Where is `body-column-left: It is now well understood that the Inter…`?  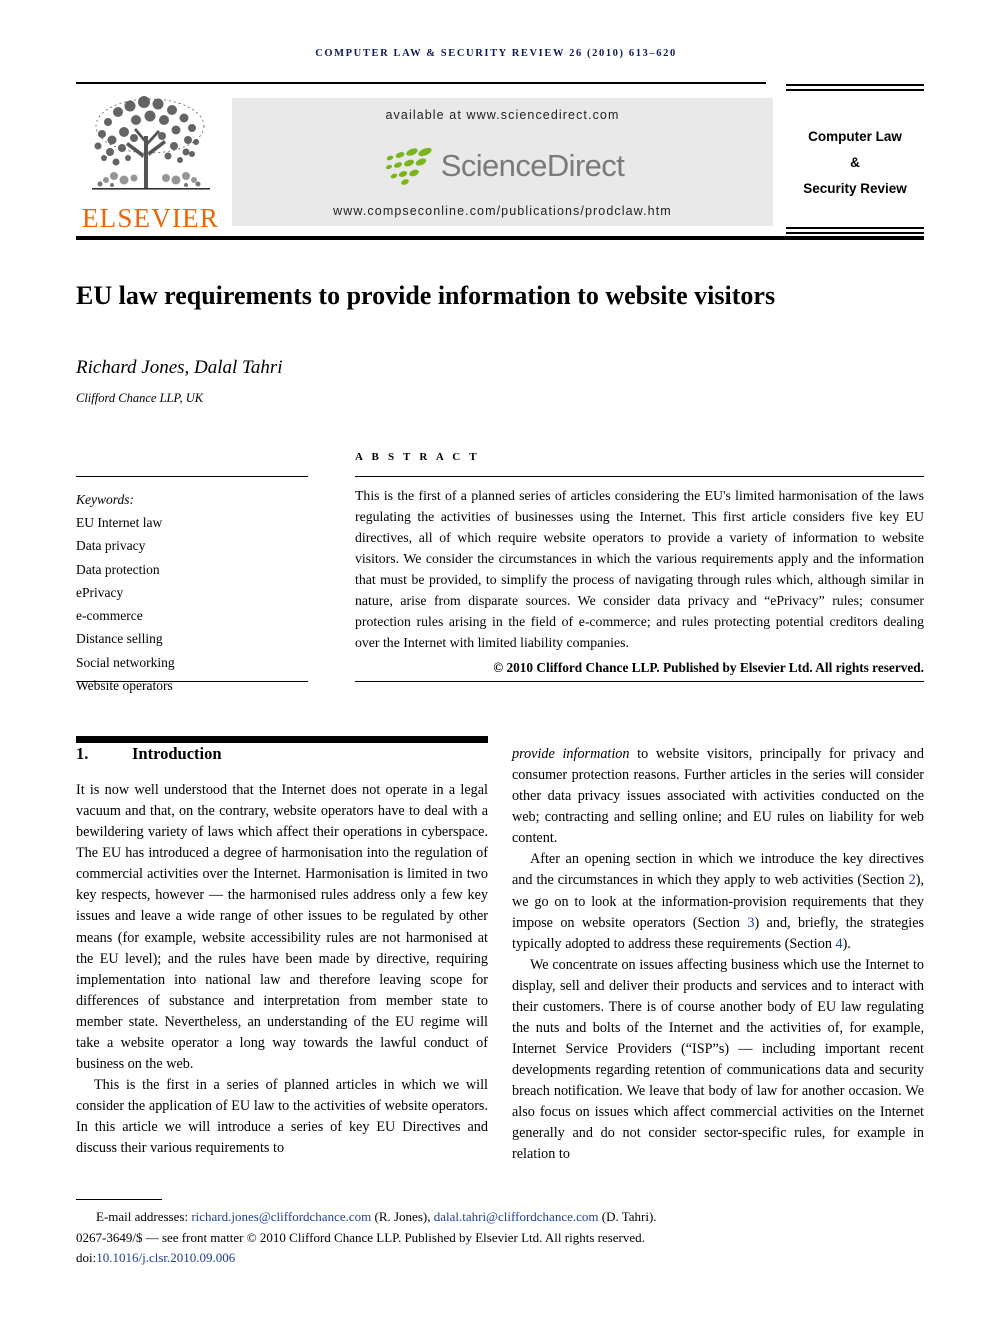
body-column-left: It is now well understood that the Inter… is located at coordinates (282, 969).